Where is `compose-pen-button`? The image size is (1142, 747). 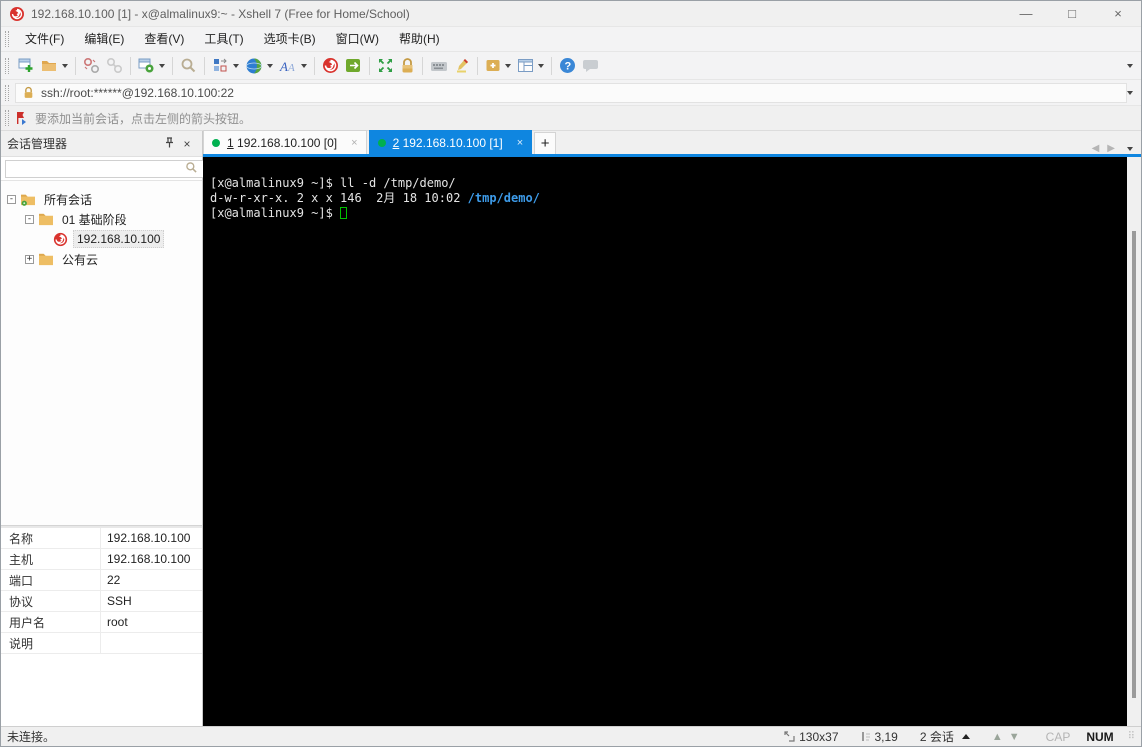
compose-pen-button is located at coordinates (462, 65).